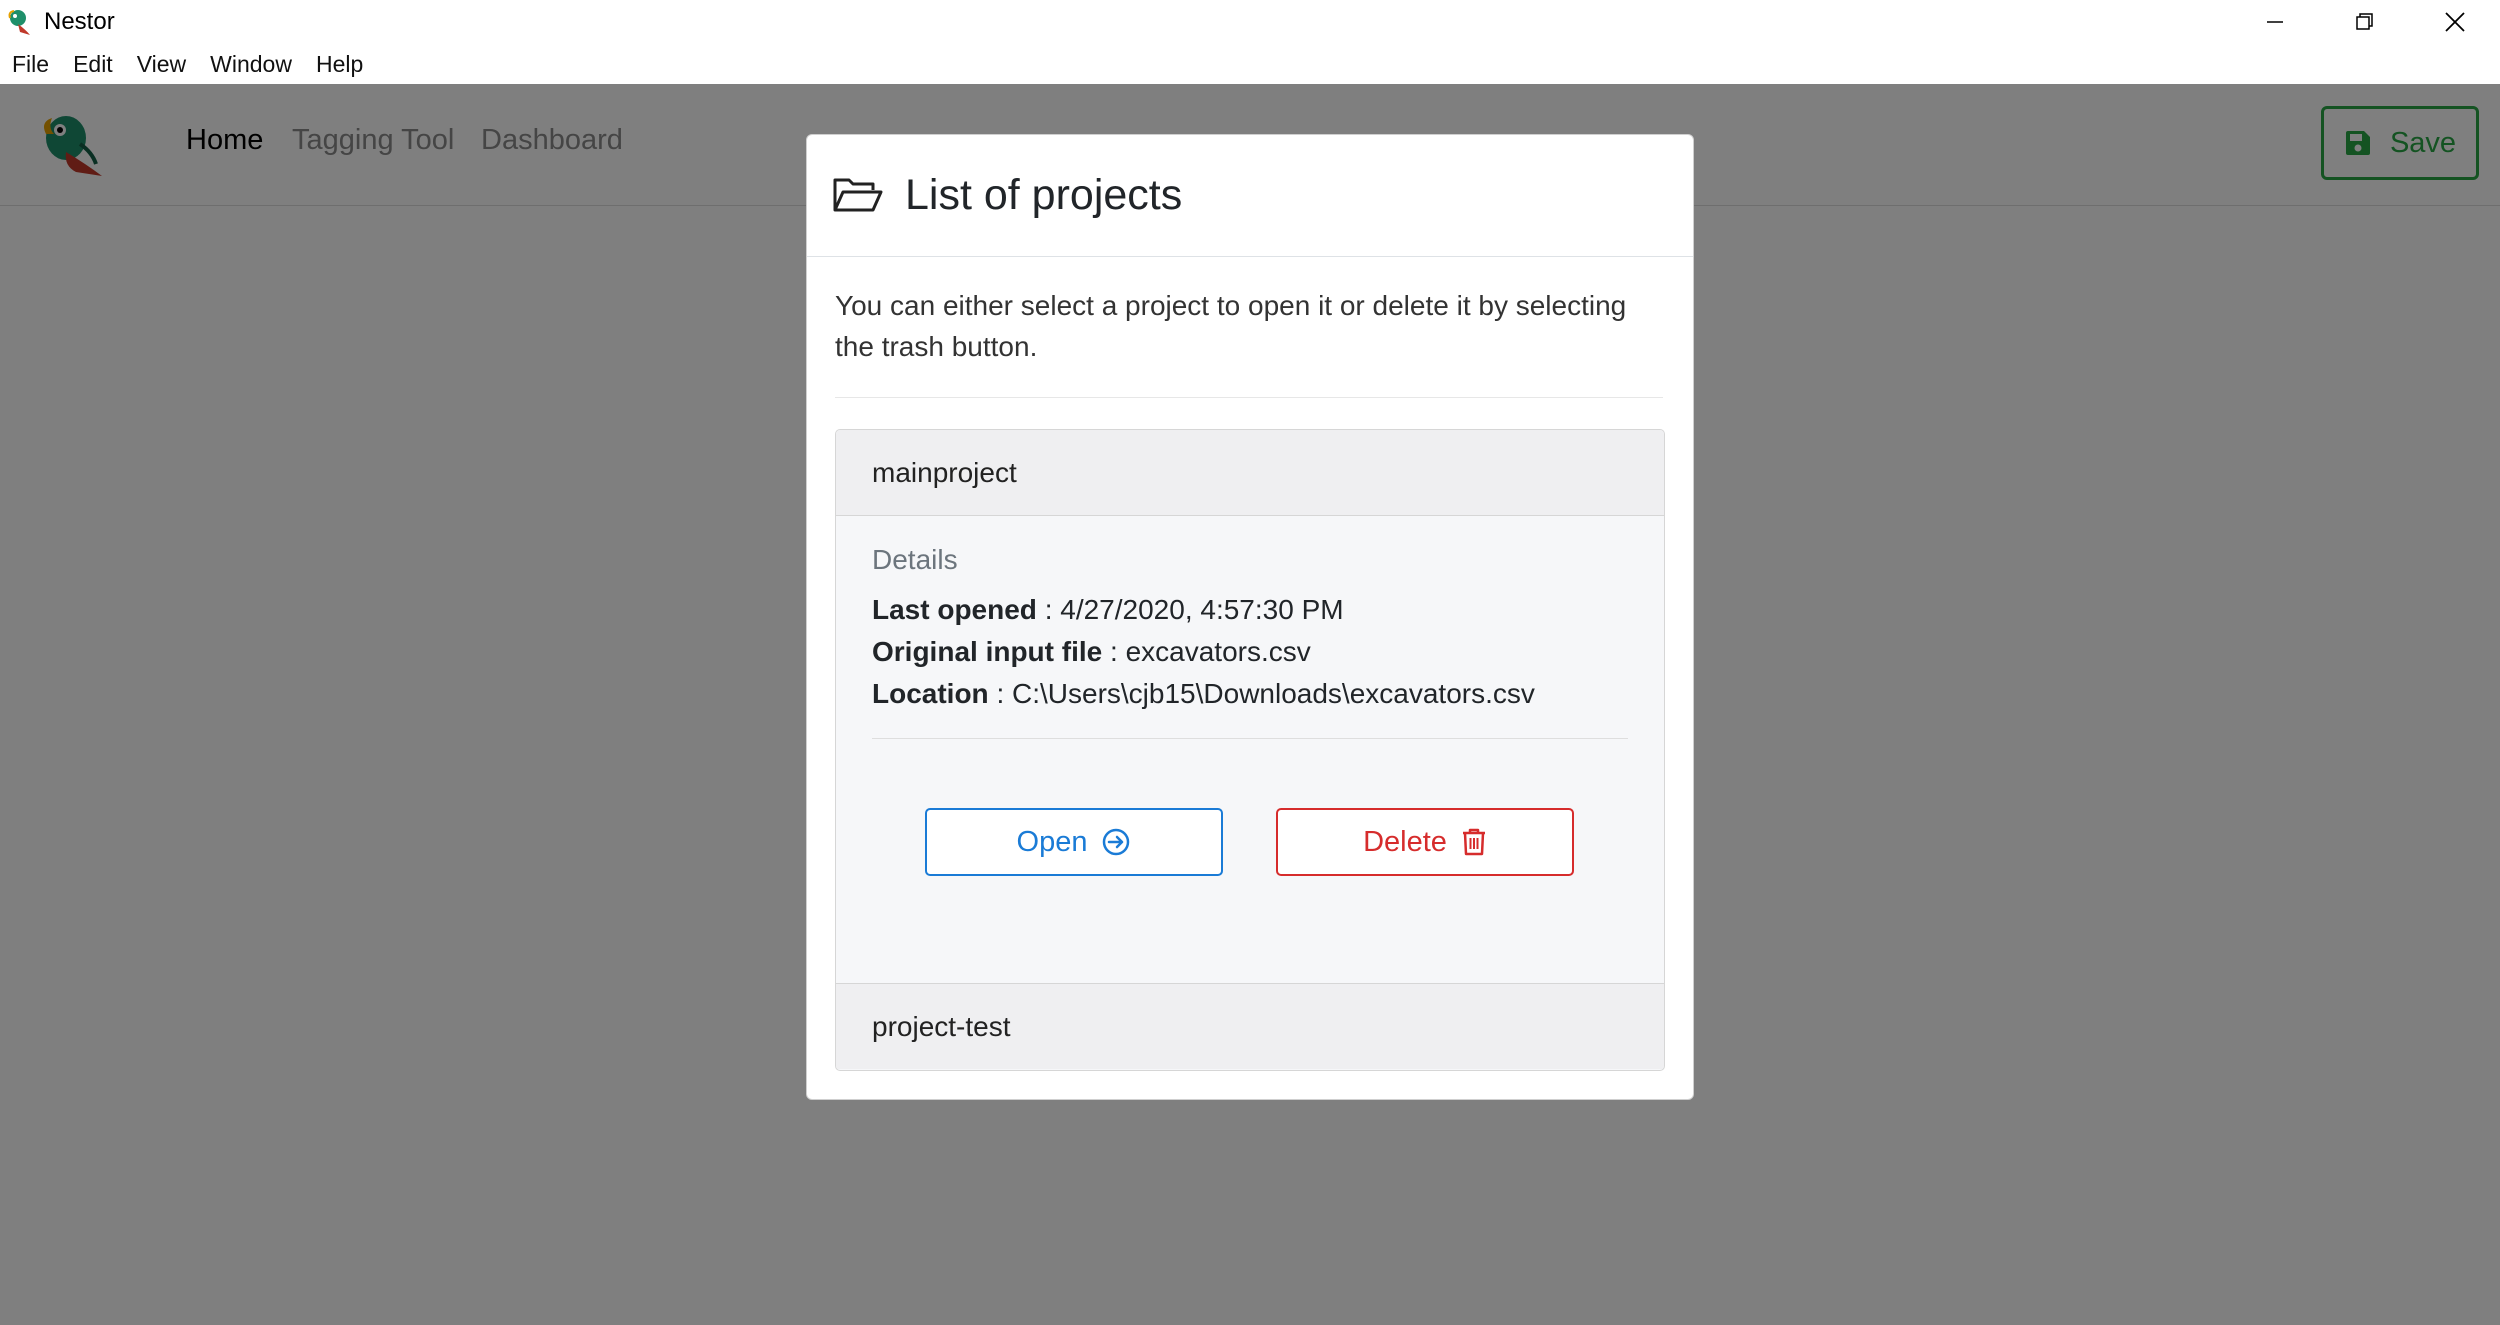 The image size is (2500, 1325). I want to click on window-title: Nestor, so click(79, 21).